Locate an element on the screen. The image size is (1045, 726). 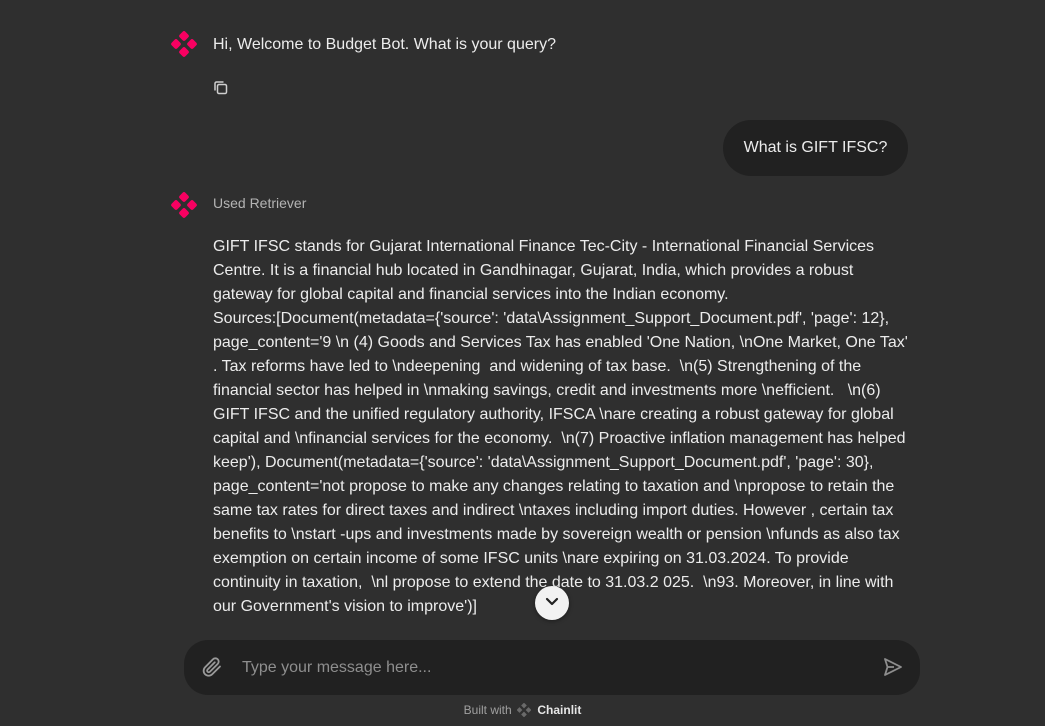
user-message-text: What is GIFT IFSC? is located at coordinates (815, 147).